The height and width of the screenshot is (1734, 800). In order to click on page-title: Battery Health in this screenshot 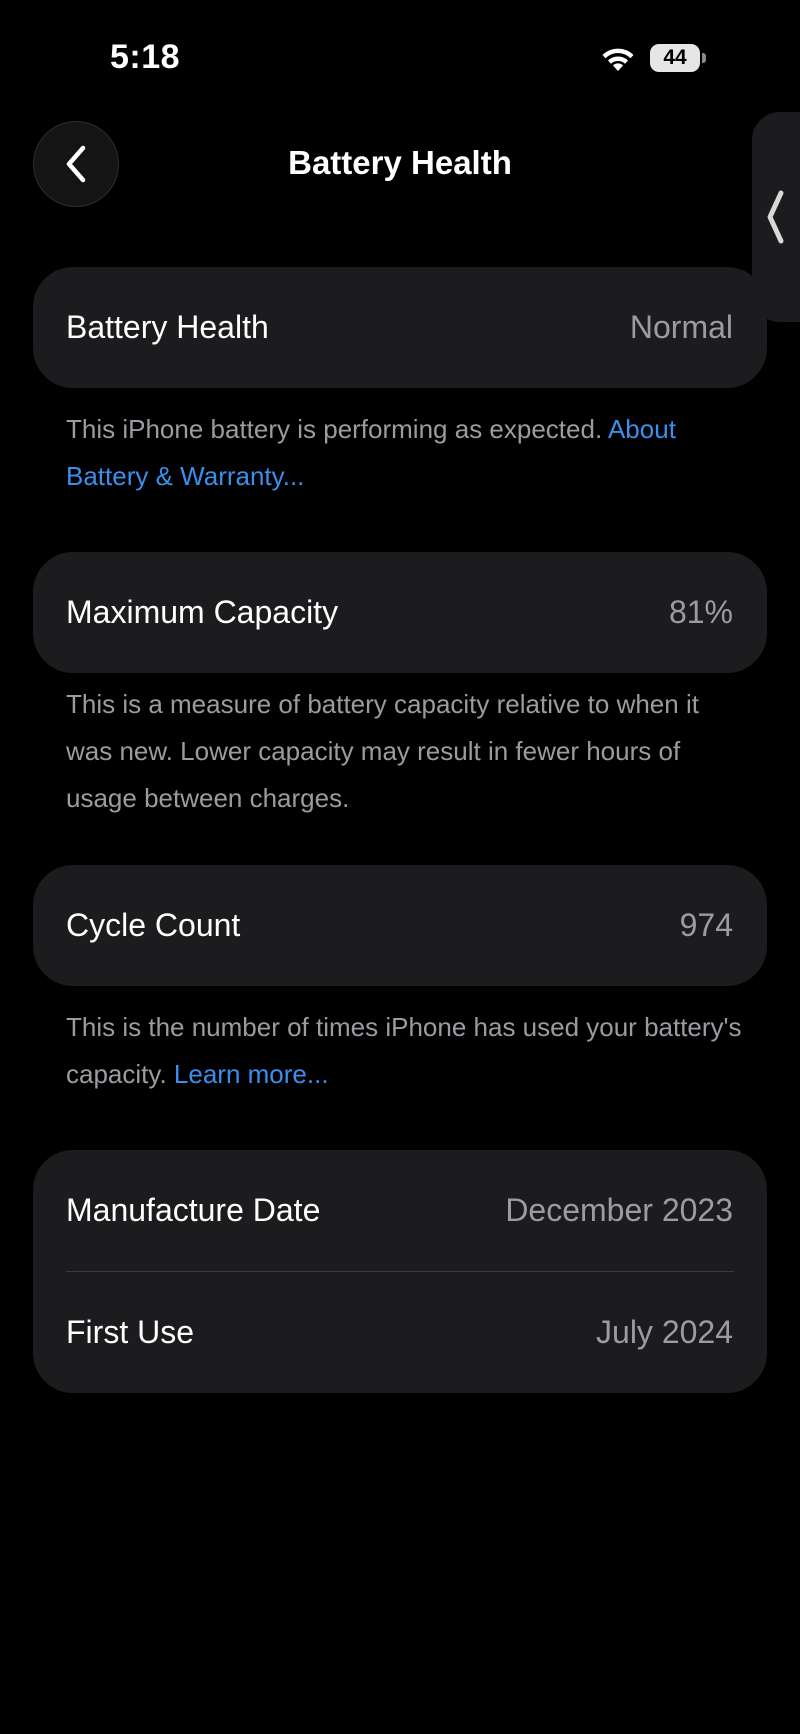, I will do `click(400, 162)`.